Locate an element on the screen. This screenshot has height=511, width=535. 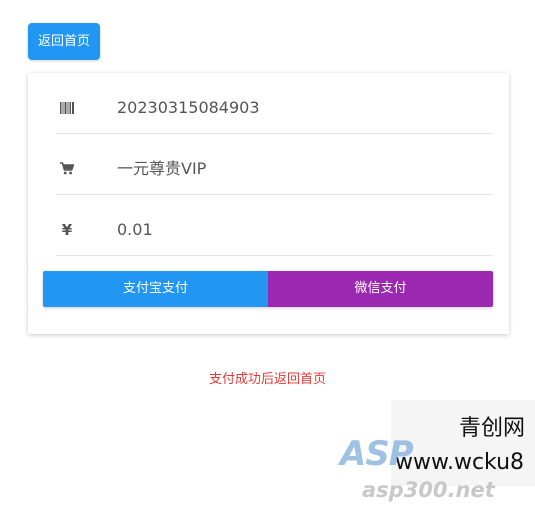
price-value: 0.01 is located at coordinates (135, 229).